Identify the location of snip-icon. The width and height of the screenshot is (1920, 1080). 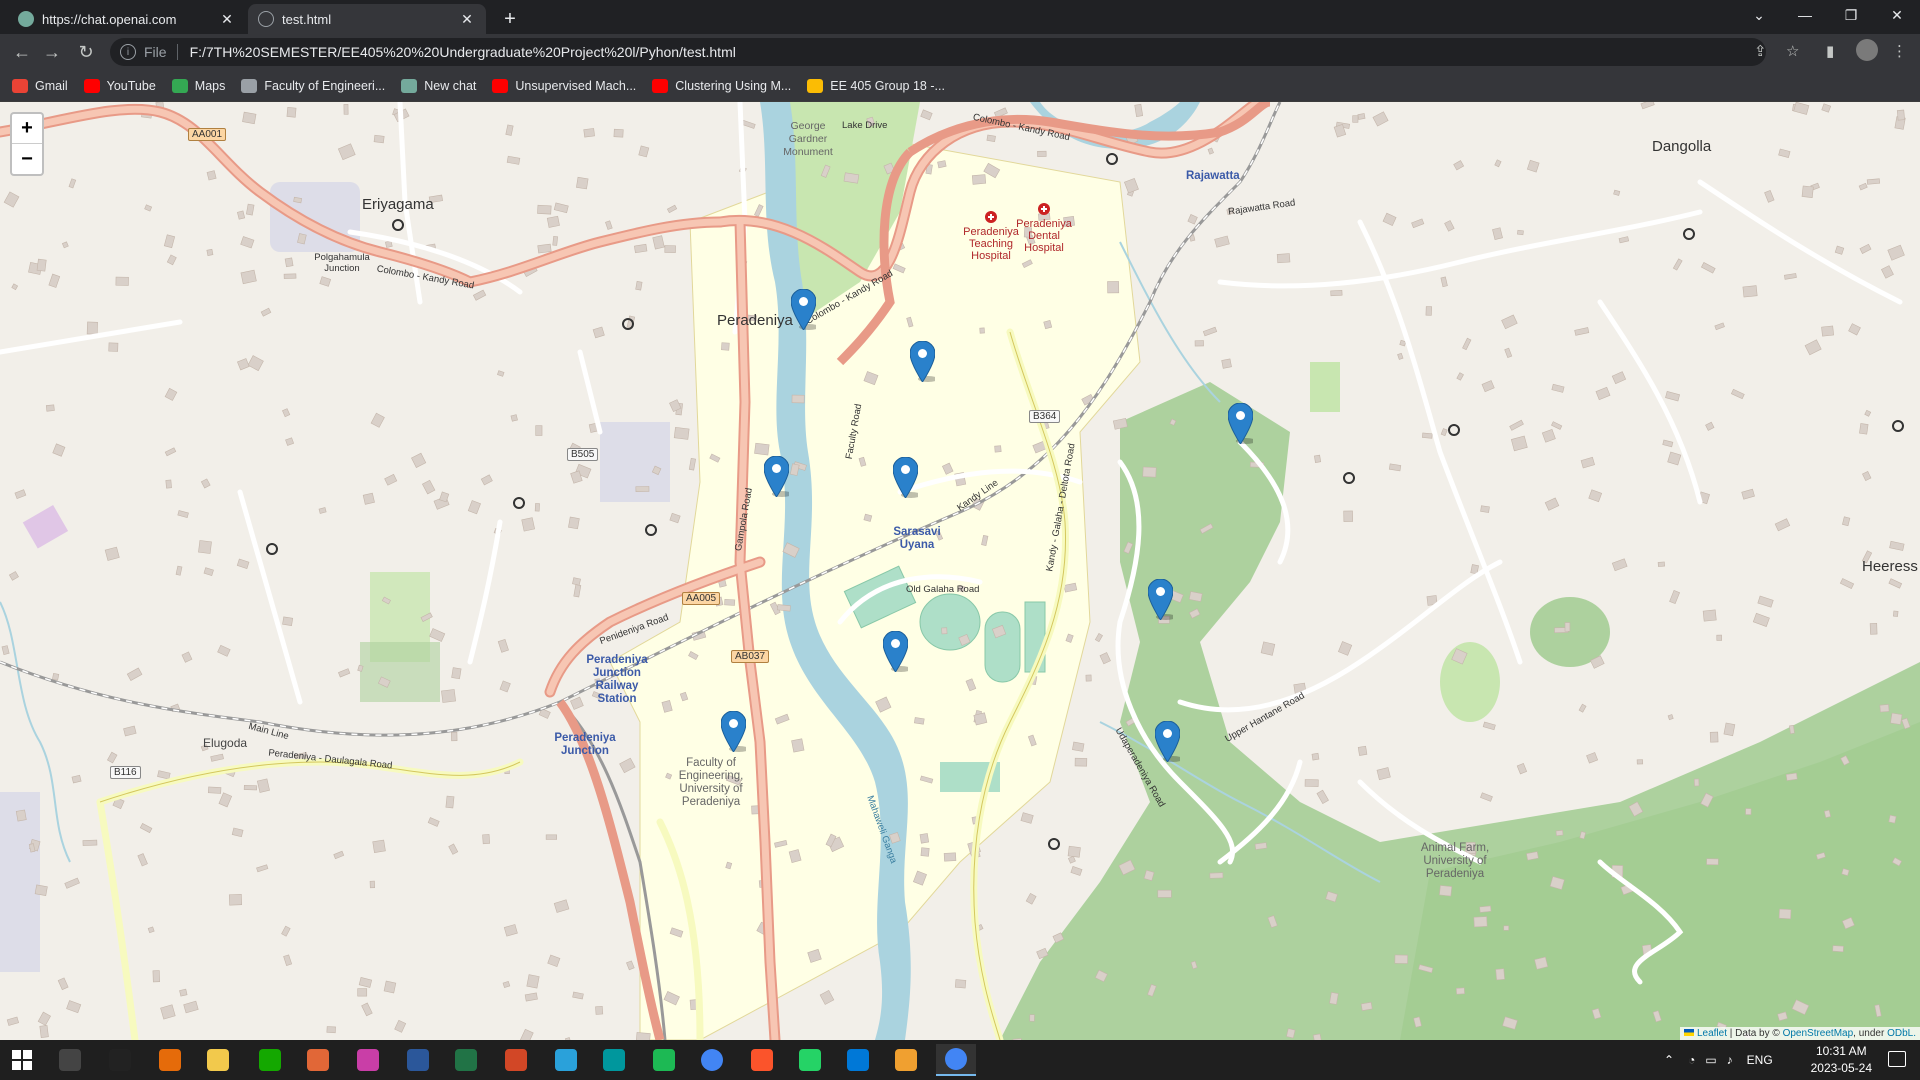
(368, 1060).